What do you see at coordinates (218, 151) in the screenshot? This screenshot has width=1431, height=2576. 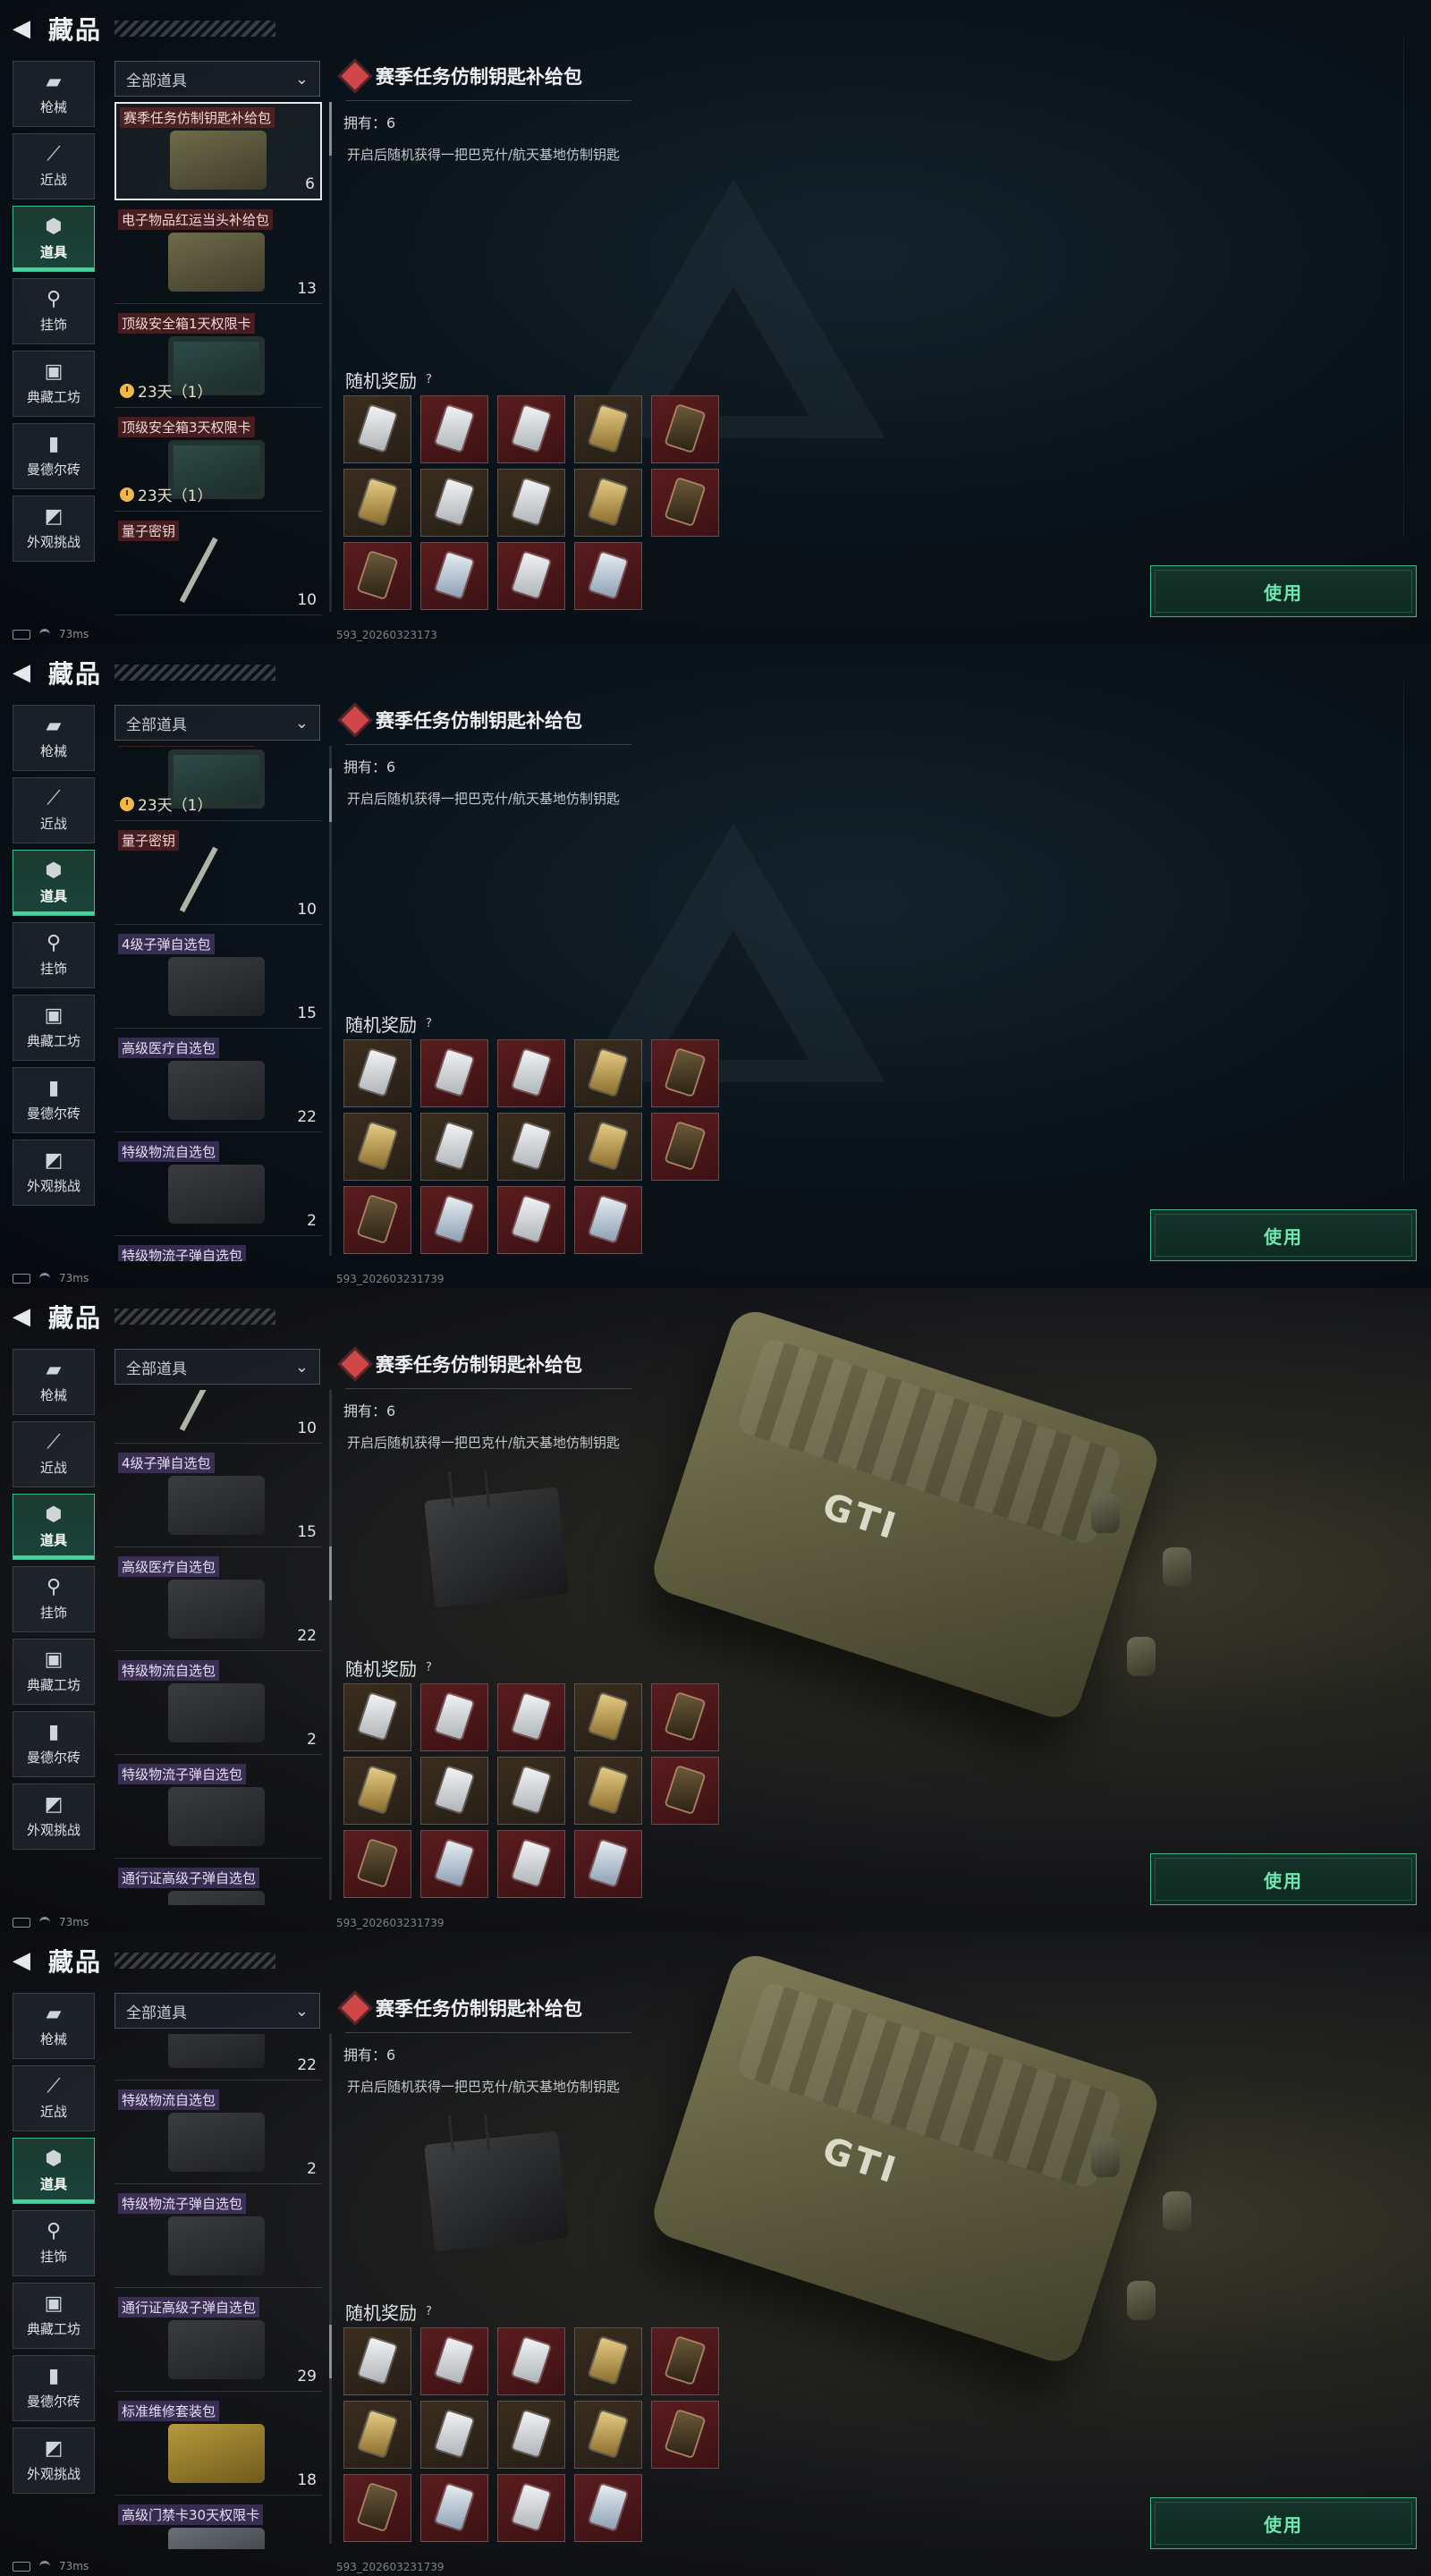 I see `list-item: 赛季任务仿制钥匙补给包 6` at bounding box center [218, 151].